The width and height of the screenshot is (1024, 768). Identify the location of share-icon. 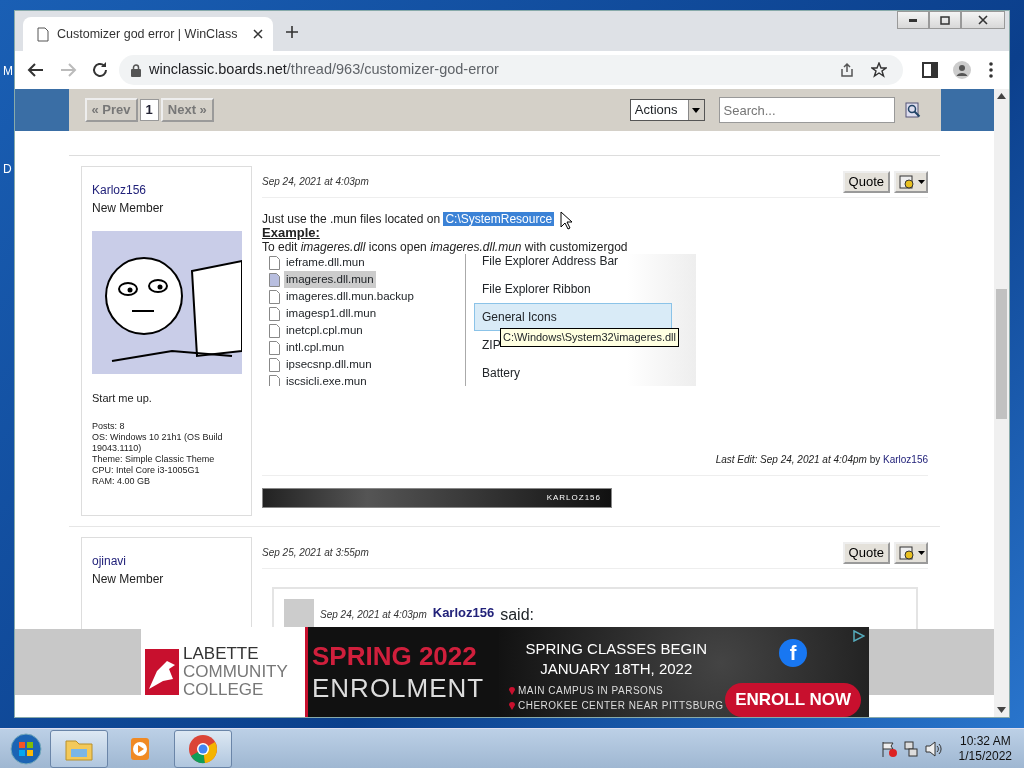
(847, 70).